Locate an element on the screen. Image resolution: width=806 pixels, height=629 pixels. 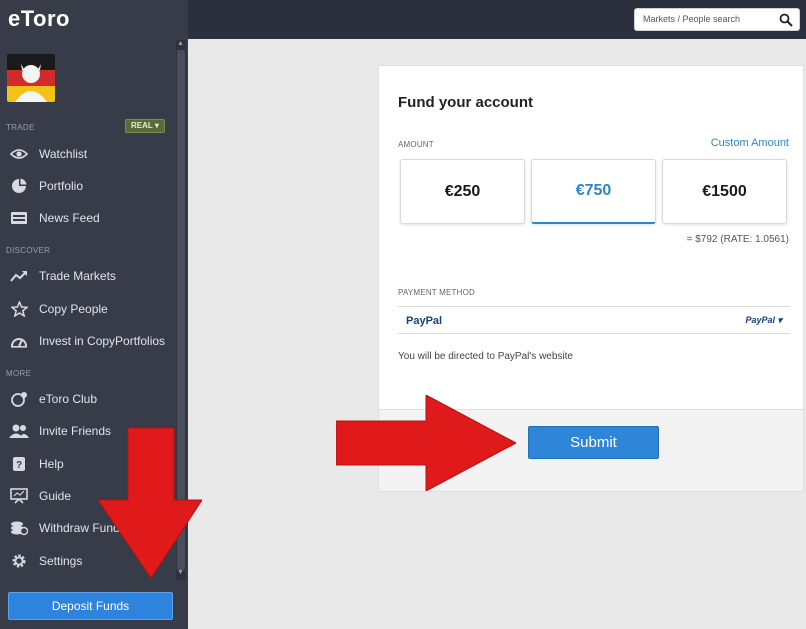
star-icon is located at coordinates (19, 309).